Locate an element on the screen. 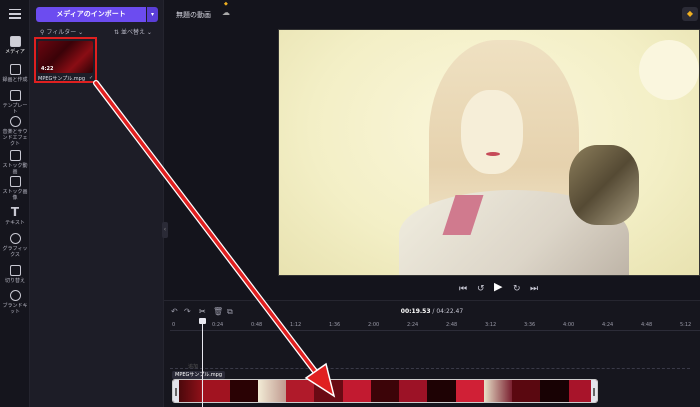 The height and width of the screenshot is (407, 700). sidebar-item-brand-kit: ブランドキット is located at coordinates (15, 302).